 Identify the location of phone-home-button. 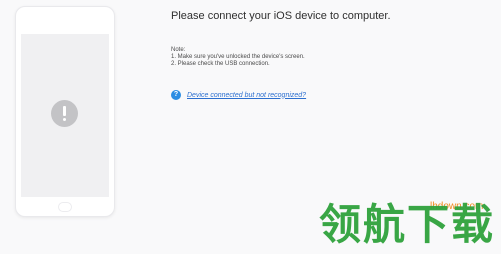
(65, 207).